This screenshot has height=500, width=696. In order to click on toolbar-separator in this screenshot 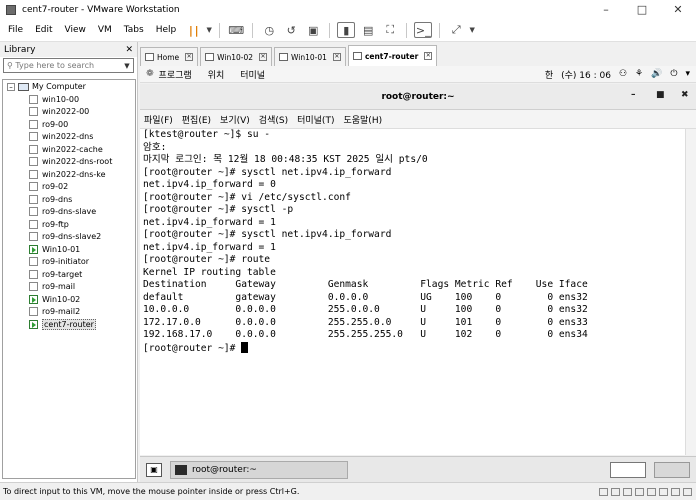, I will do `click(330, 30)`.